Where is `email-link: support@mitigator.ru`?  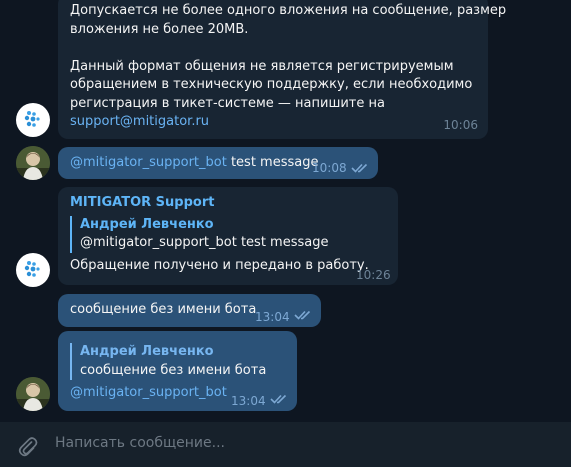
email-link: support@mitigator.ru is located at coordinates (273, 122).